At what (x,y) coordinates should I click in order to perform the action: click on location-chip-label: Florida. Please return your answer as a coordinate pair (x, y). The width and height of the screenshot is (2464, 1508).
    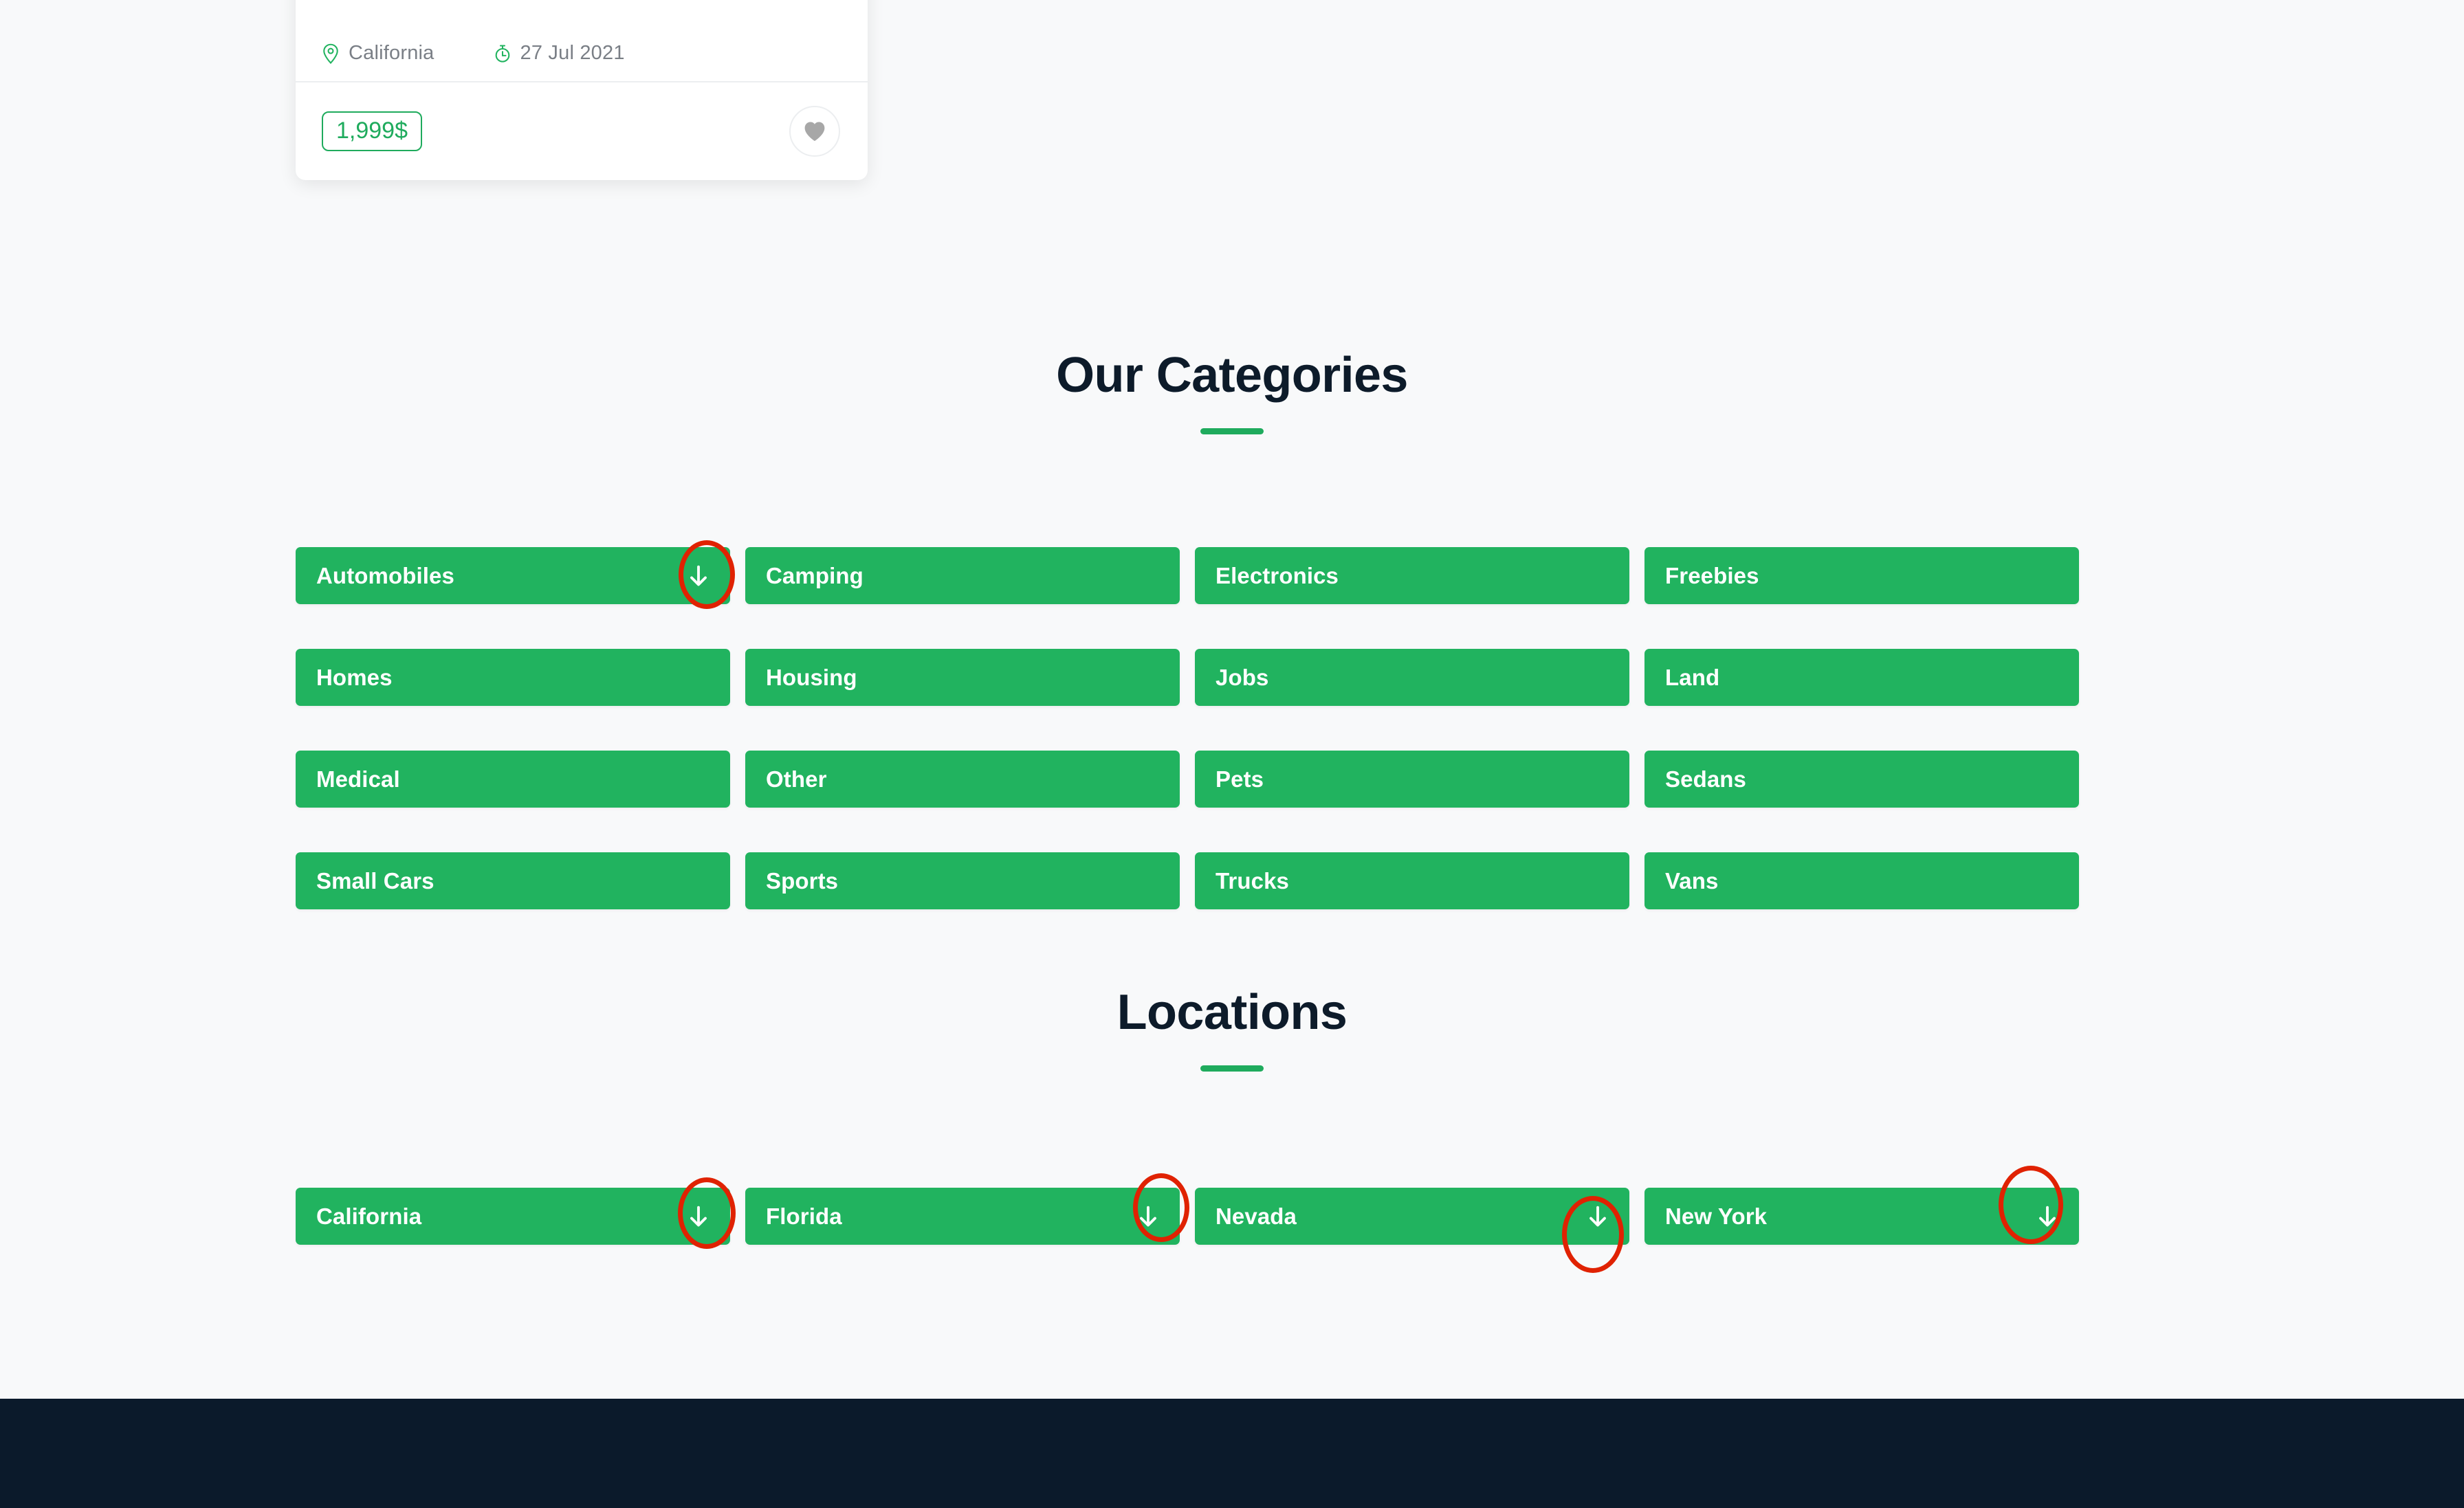
    Looking at the image, I should click on (804, 1216).